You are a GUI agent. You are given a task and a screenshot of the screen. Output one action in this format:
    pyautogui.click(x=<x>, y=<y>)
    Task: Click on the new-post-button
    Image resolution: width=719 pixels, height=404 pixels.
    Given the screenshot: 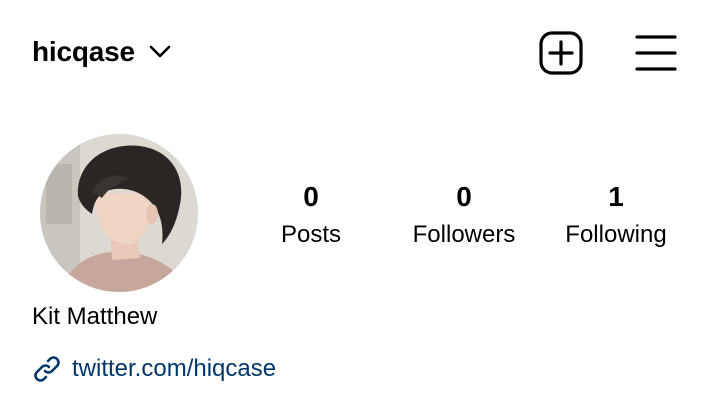 What is the action you would take?
    pyautogui.click(x=561, y=53)
    